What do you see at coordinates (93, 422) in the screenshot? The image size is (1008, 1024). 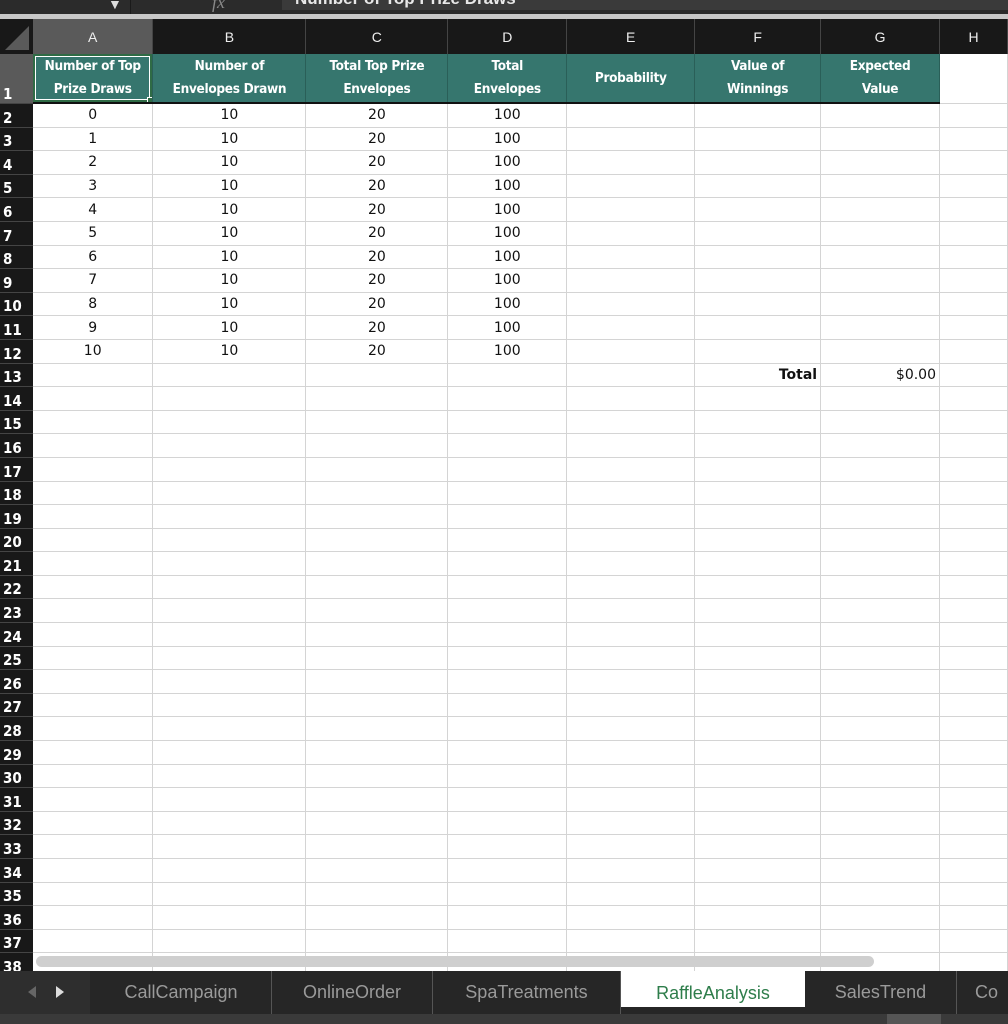 I see `cell-a15` at bounding box center [93, 422].